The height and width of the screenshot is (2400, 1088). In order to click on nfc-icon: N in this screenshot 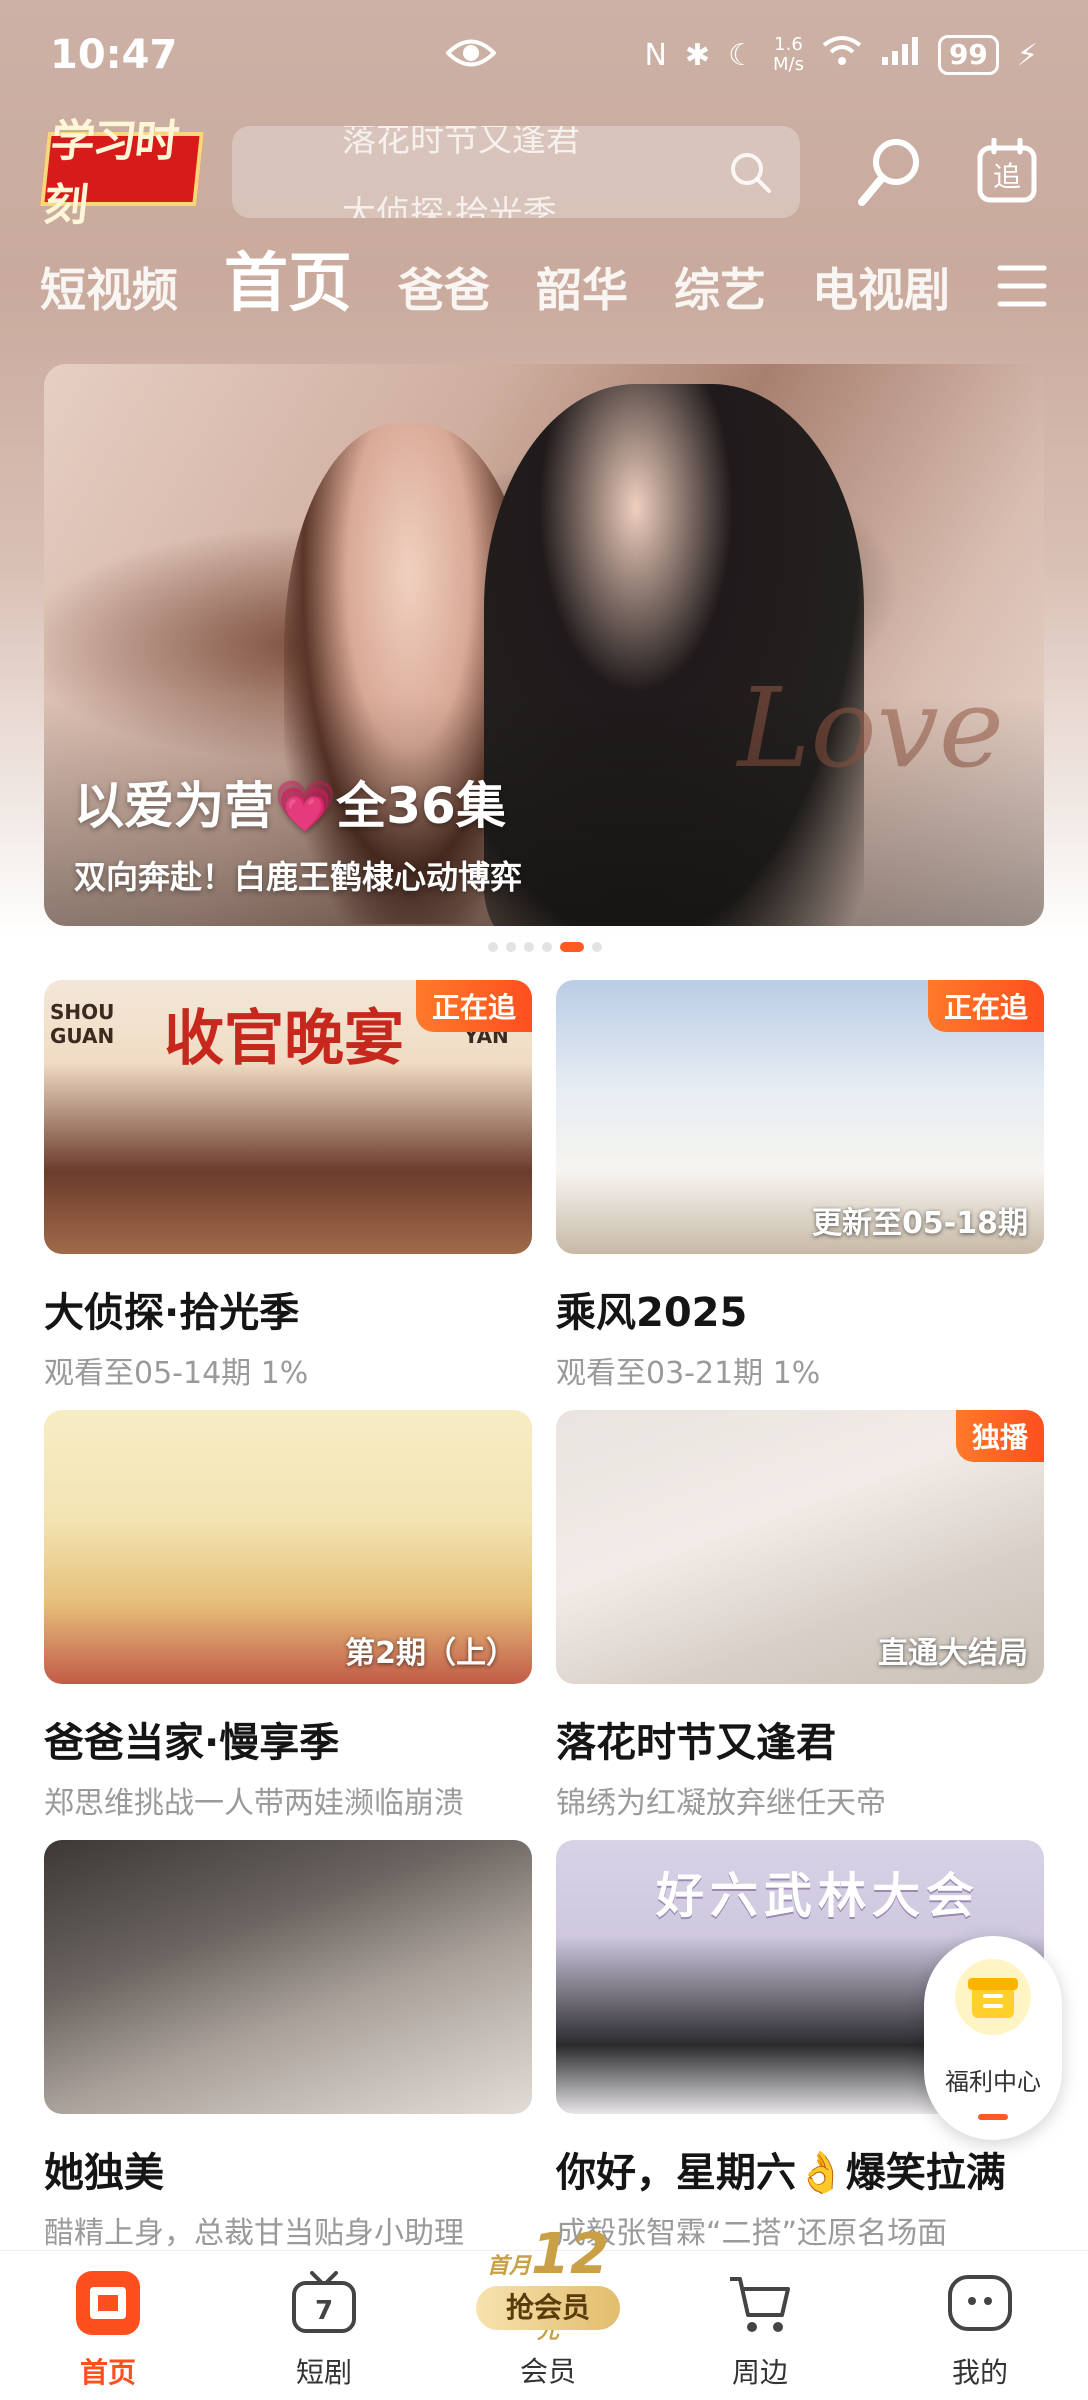, I will do `click(655, 55)`.